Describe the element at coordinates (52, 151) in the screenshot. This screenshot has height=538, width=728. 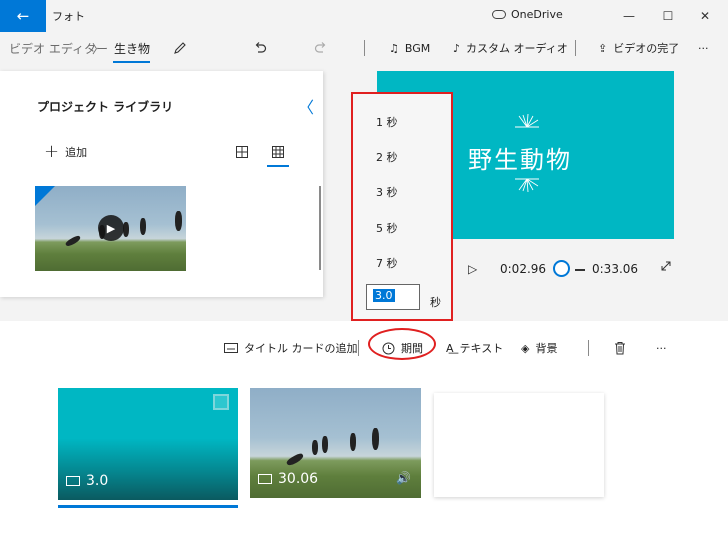
I see `plus-icon: +` at that location.